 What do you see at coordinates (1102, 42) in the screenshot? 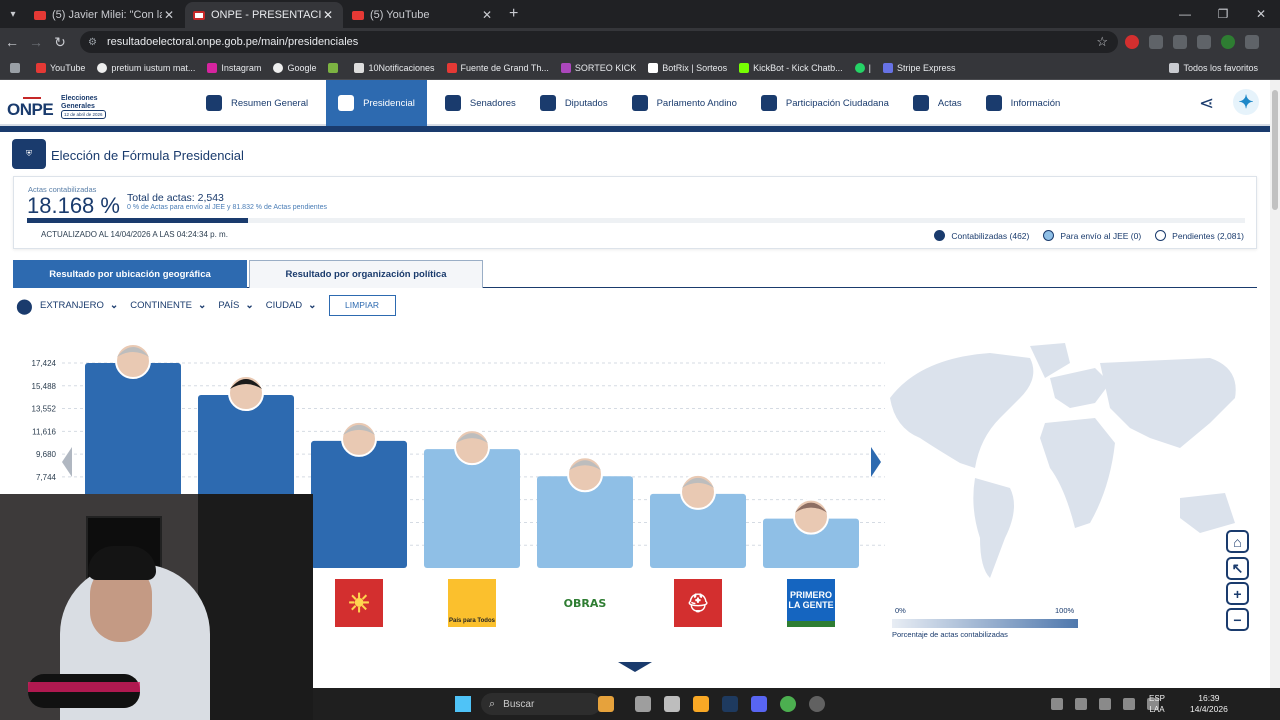
I see `bookmark-star-icon: ☆` at bounding box center [1102, 42].